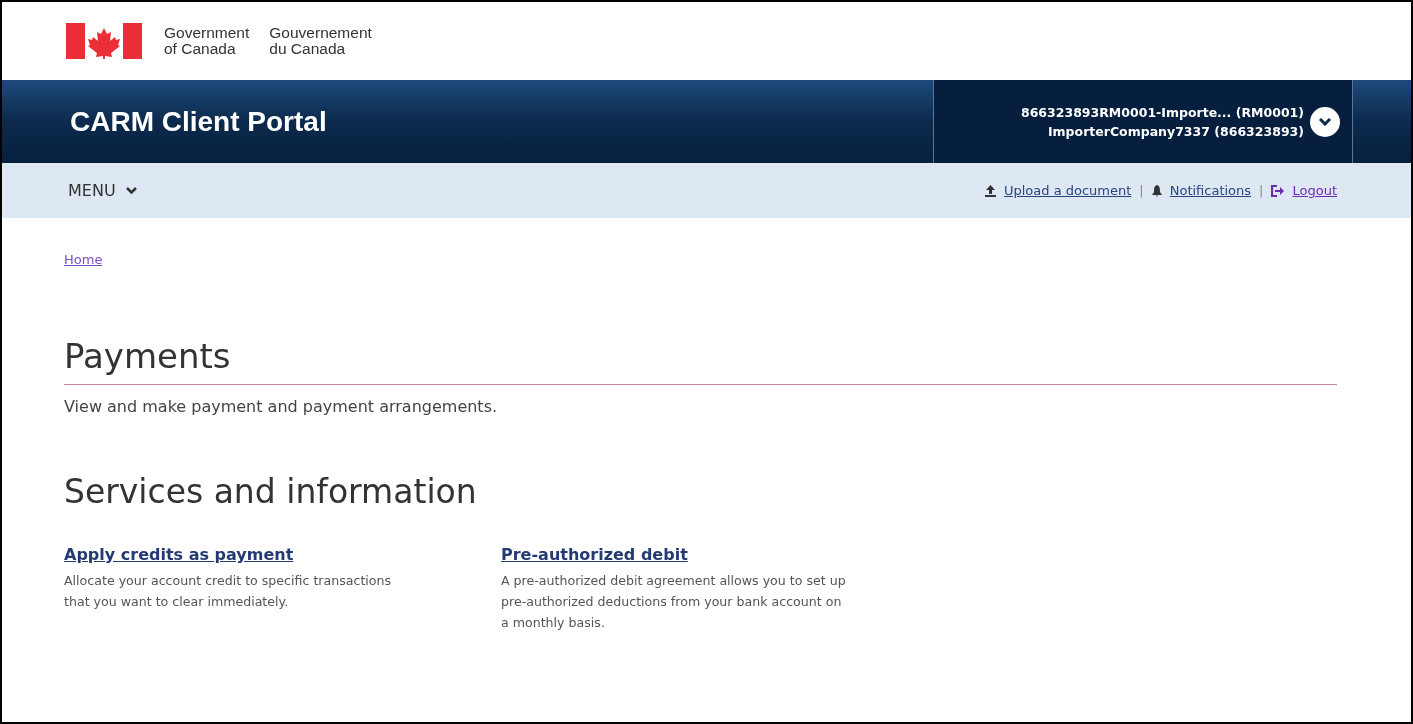 The image size is (1413, 724). I want to click on service-description: Allocate your account credit to specific transactions that you want to clear immediately., so click(228, 591).